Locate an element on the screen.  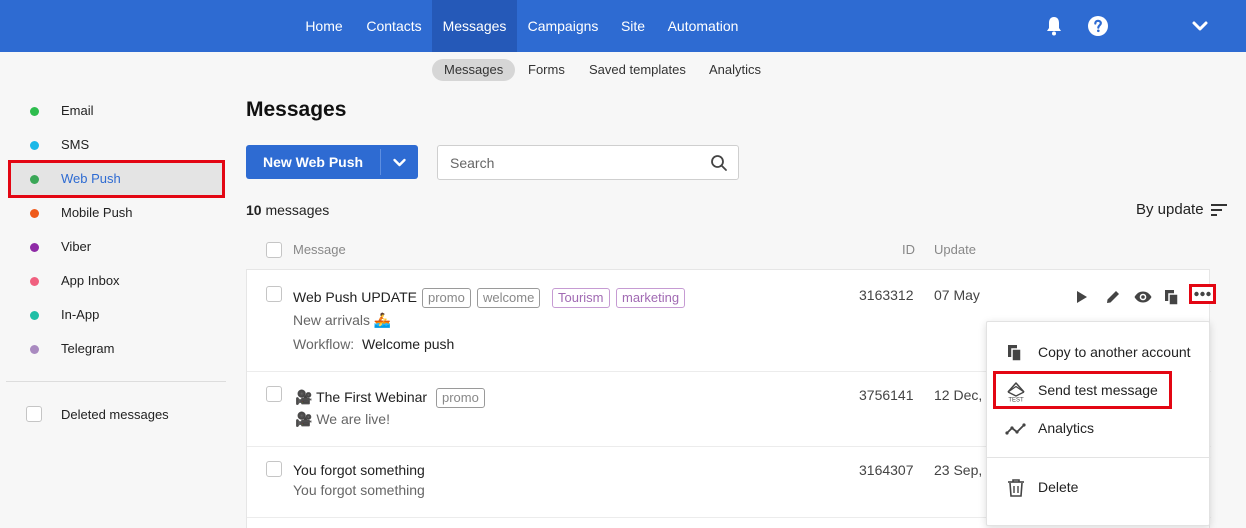
menu-item-copy-to-account: Copy to another account is located at coordinates (1099, 352).